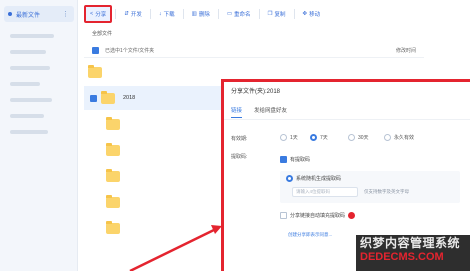 Image resolution: width=470 pixels, height=271 pixels. What do you see at coordinates (239, 139) in the screenshot?
I see `validity-label: 有效期:` at bounding box center [239, 139].